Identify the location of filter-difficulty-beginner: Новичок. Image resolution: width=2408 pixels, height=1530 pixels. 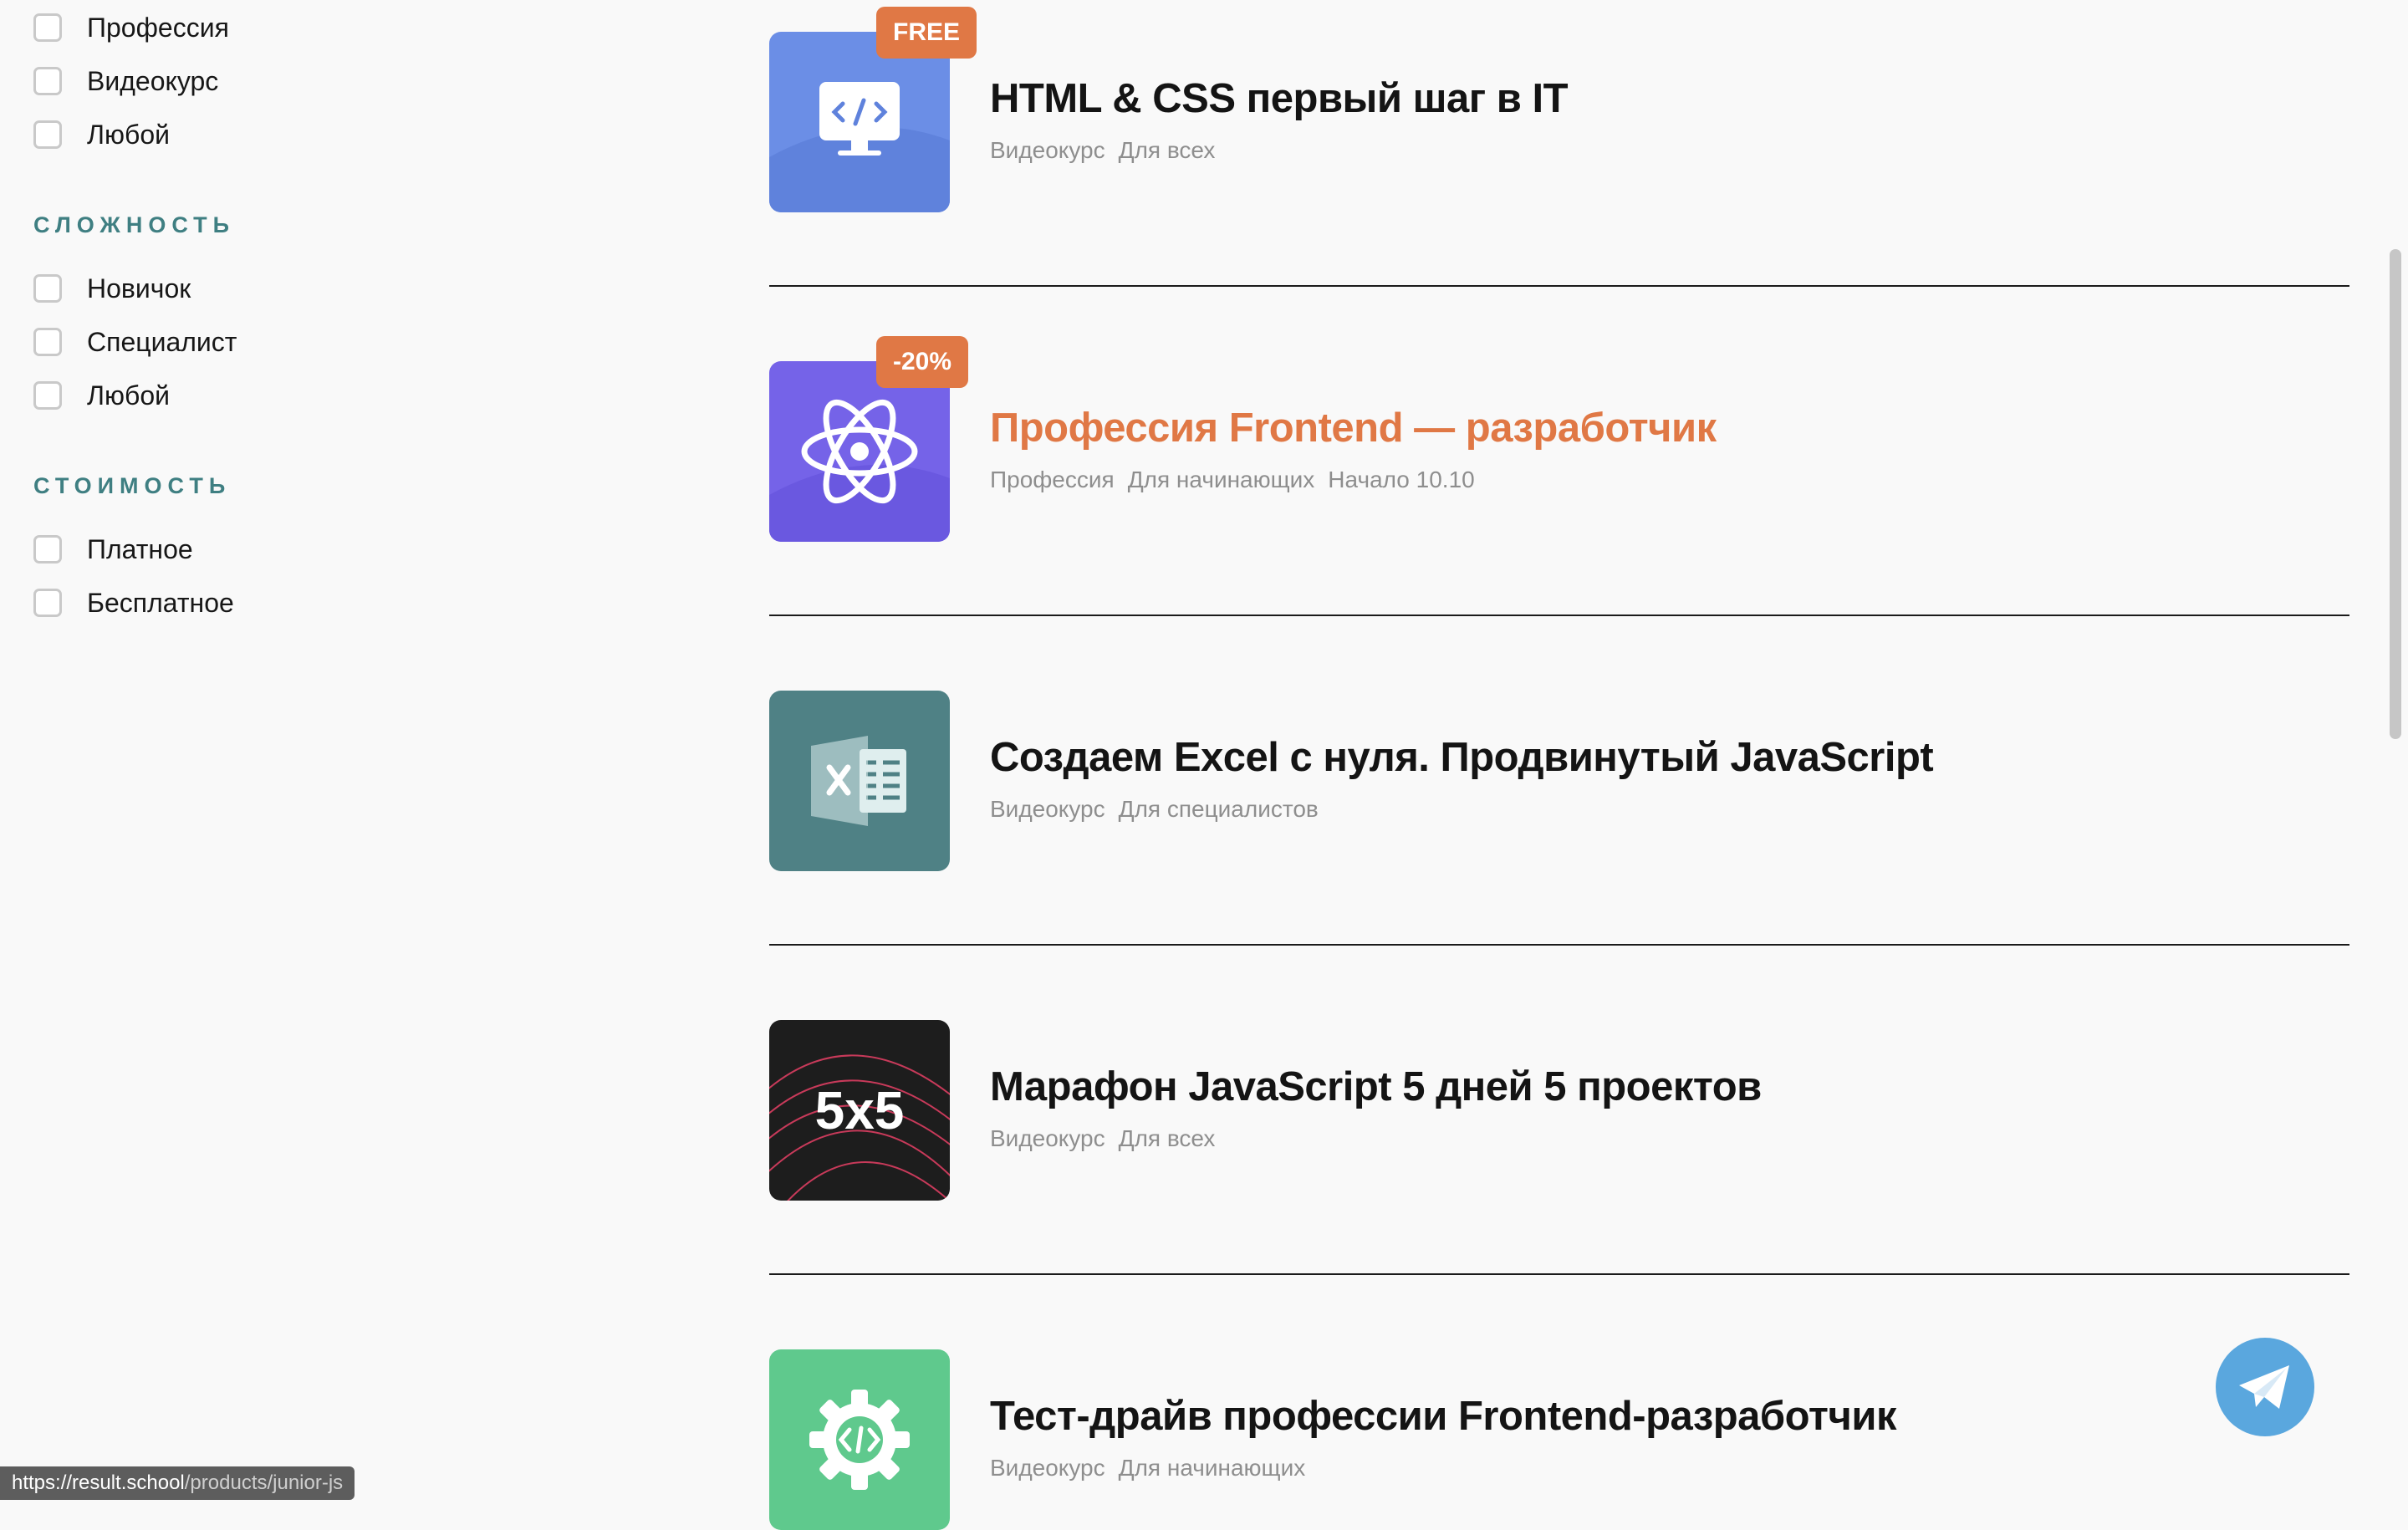
(112, 288).